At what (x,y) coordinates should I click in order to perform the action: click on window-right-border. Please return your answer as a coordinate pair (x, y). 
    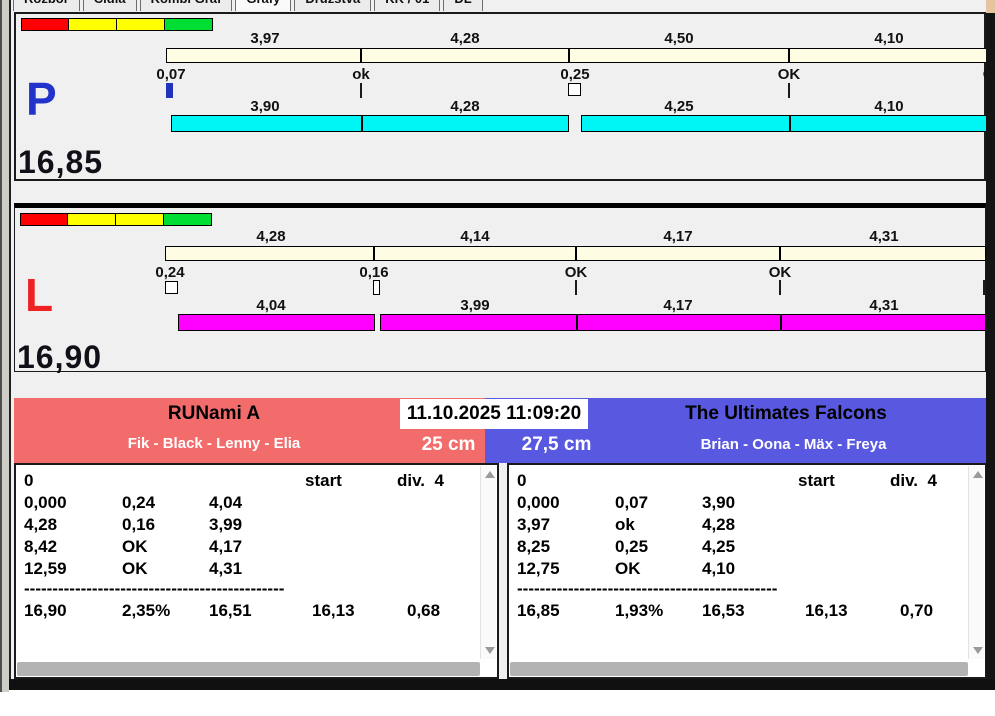
    Looking at the image, I should click on (990, 346).